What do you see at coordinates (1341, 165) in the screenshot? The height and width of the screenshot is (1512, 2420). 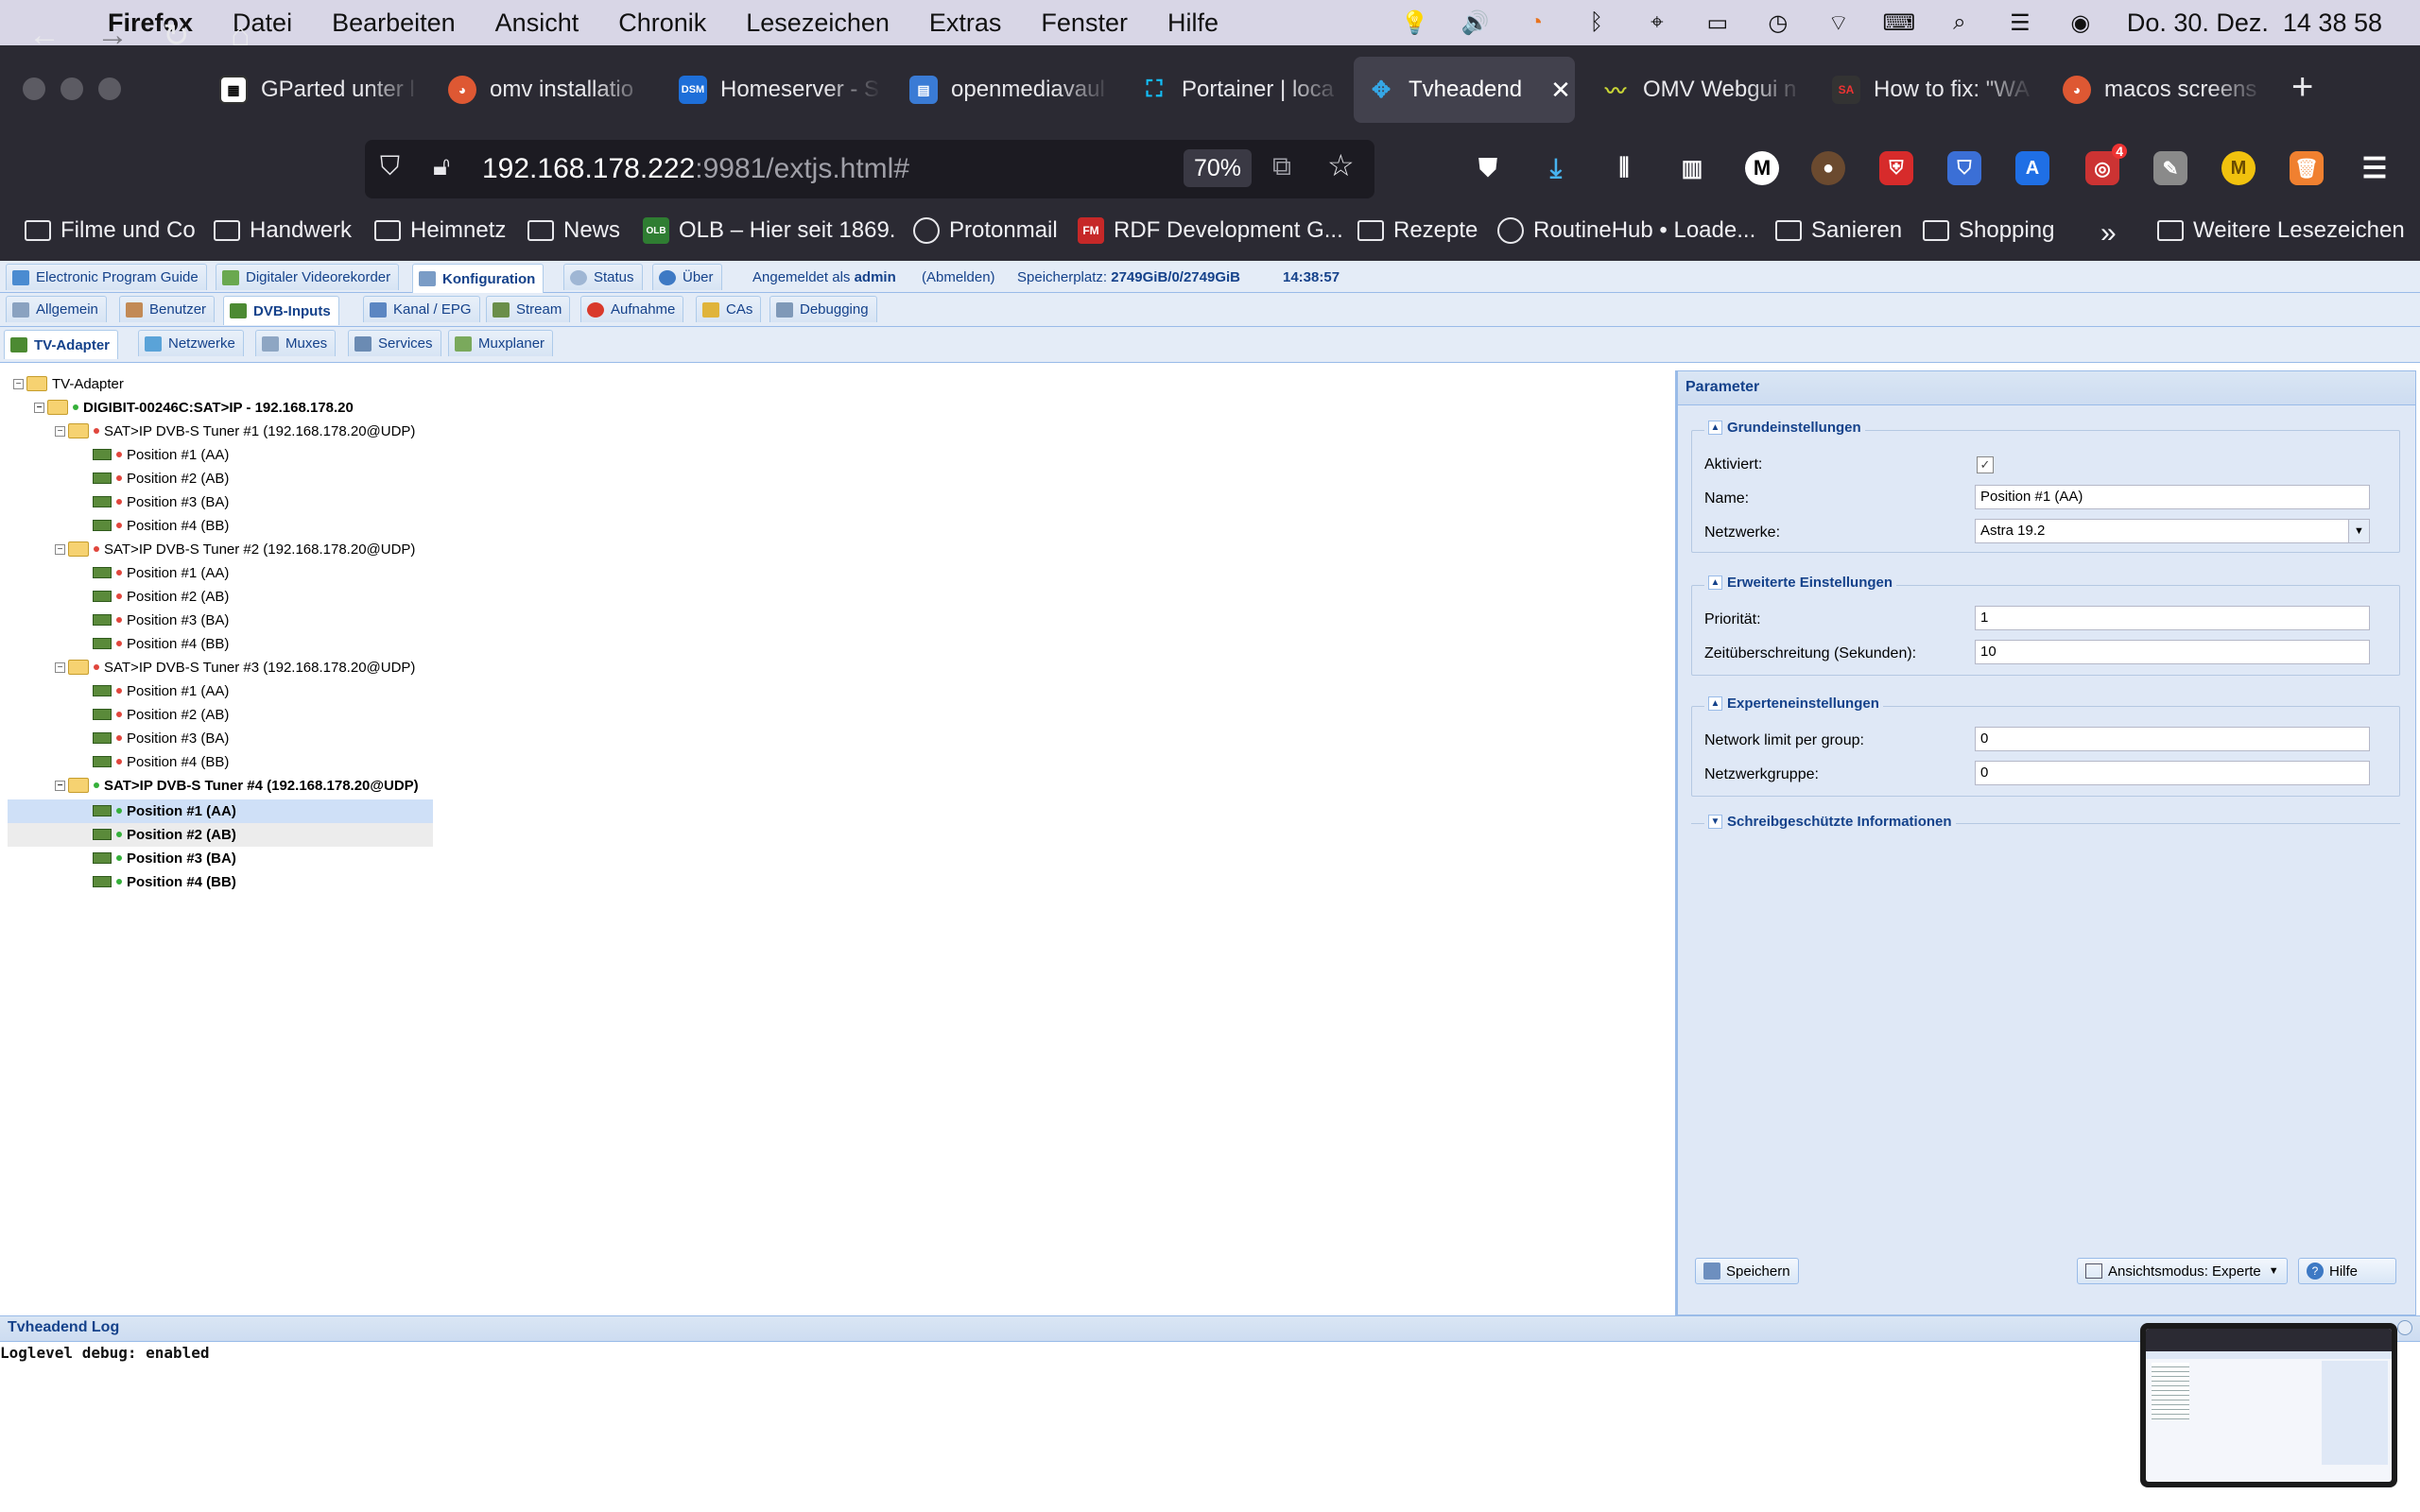 I see `bookmark-star-icon: ☆` at bounding box center [1341, 165].